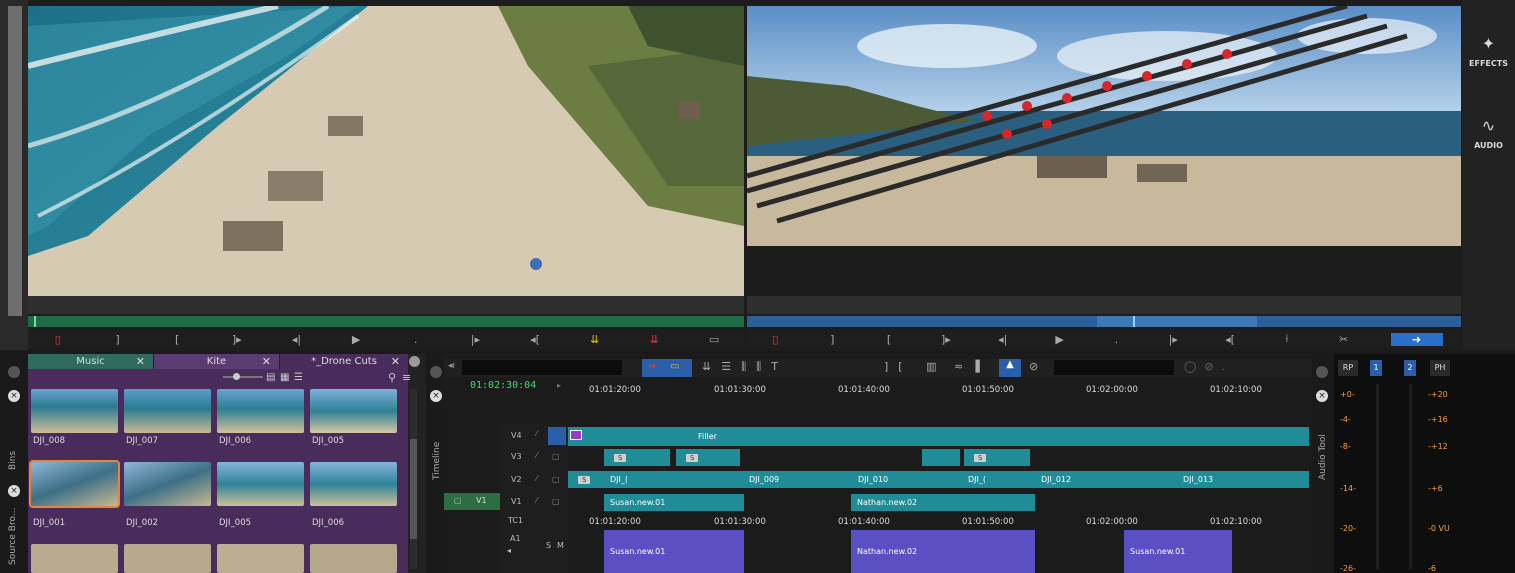 This screenshot has width=1515, height=573. I want to click on track-label-v4: V4, so click(516, 435).